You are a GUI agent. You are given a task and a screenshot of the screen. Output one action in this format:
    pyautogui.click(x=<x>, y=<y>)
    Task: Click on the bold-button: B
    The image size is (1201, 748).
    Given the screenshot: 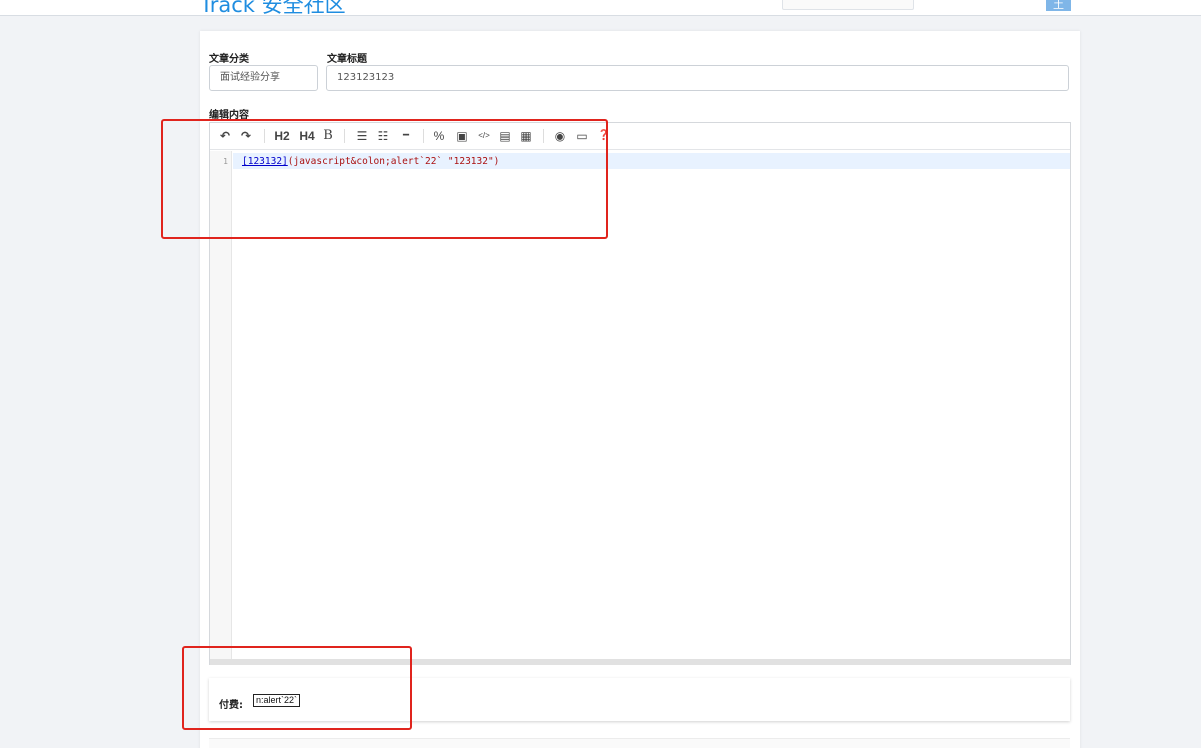 What is the action you would take?
    pyautogui.click(x=328, y=136)
    